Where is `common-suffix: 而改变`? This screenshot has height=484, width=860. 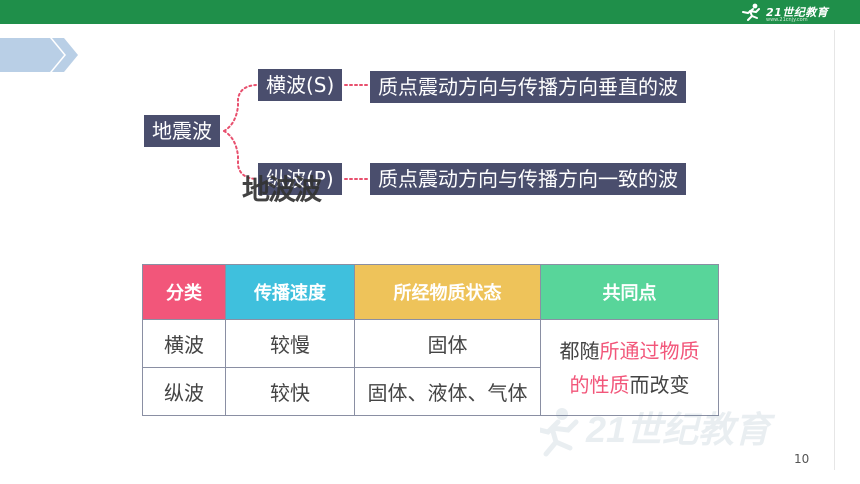
common-suffix: 而改变 is located at coordinates (659, 384).